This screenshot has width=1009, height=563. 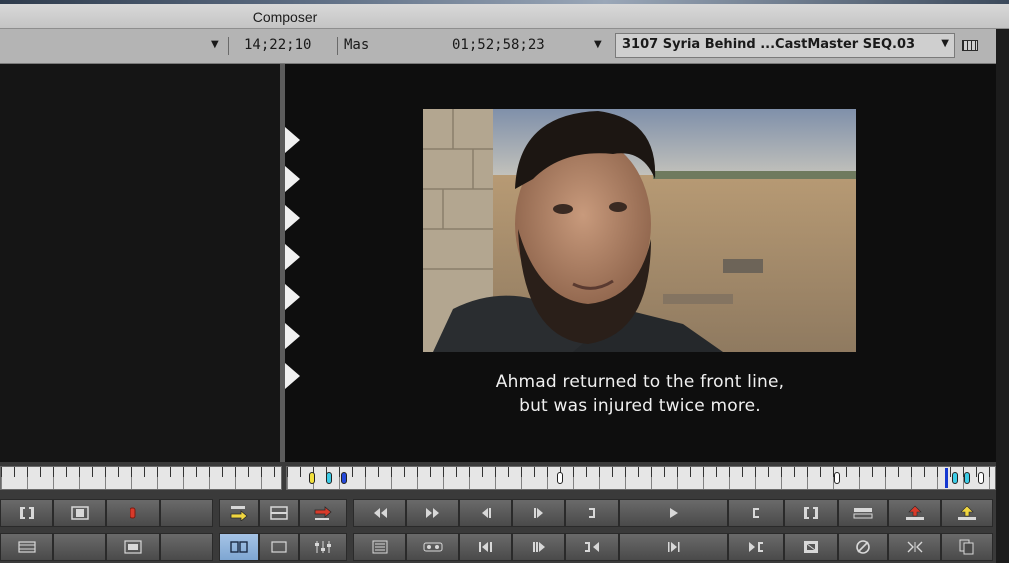 I want to click on overwrite-icon, so click(x=279, y=513).